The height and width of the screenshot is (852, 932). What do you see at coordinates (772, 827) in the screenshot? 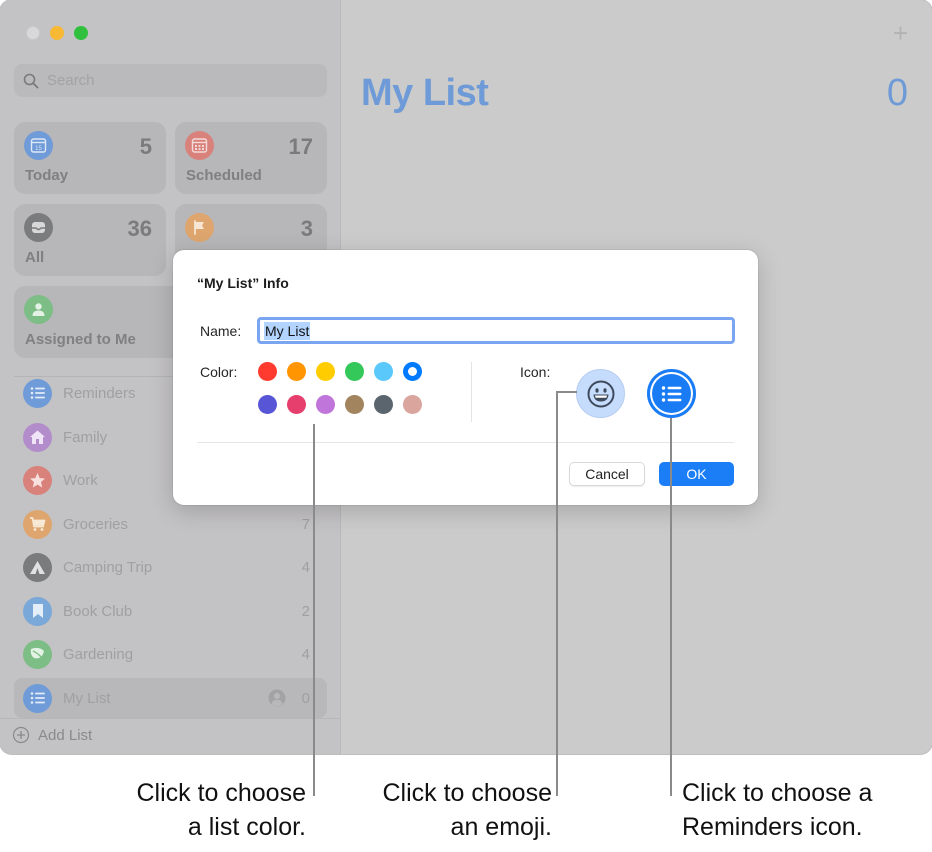
I see `callout-line2: Reminders icon.` at bounding box center [772, 827].